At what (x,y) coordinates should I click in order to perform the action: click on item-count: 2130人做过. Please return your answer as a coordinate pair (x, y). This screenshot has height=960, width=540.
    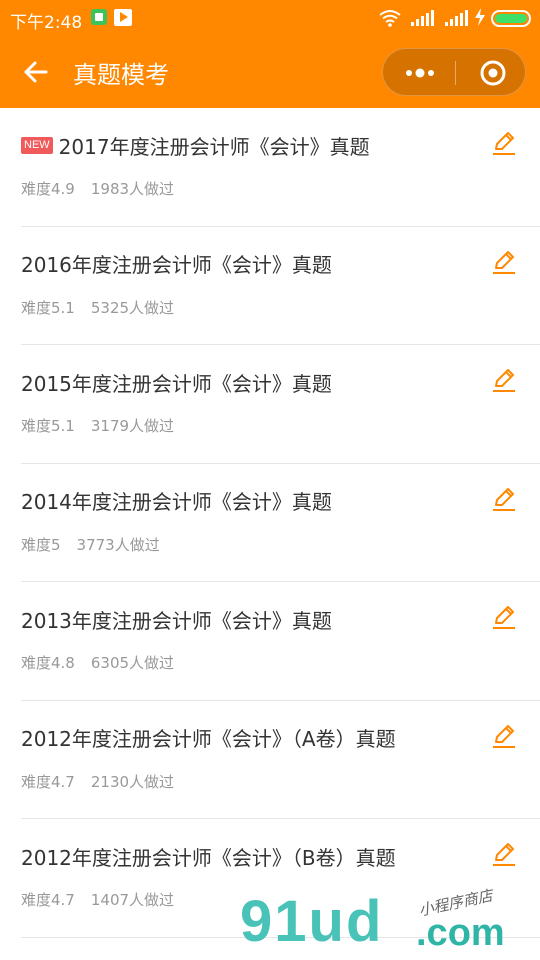
    Looking at the image, I should click on (132, 781).